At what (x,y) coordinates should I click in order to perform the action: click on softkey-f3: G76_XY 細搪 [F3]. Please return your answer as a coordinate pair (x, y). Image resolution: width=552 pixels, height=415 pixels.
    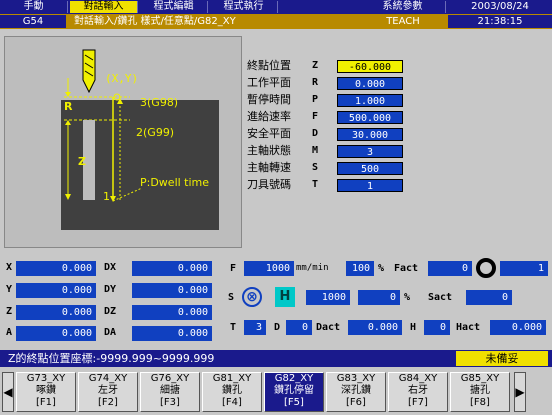
    Looking at the image, I should click on (170, 392).